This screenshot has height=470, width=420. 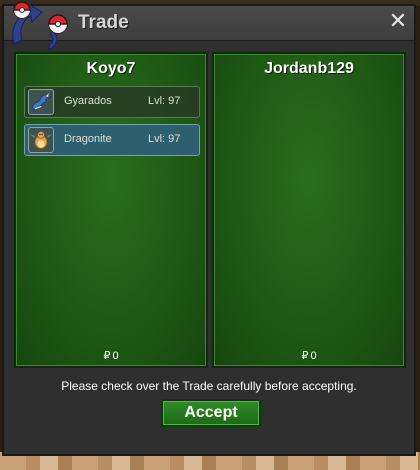 What do you see at coordinates (40, 26) in the screenshot?
I see `trade-logo-icon` at bounding box center [40, 26].